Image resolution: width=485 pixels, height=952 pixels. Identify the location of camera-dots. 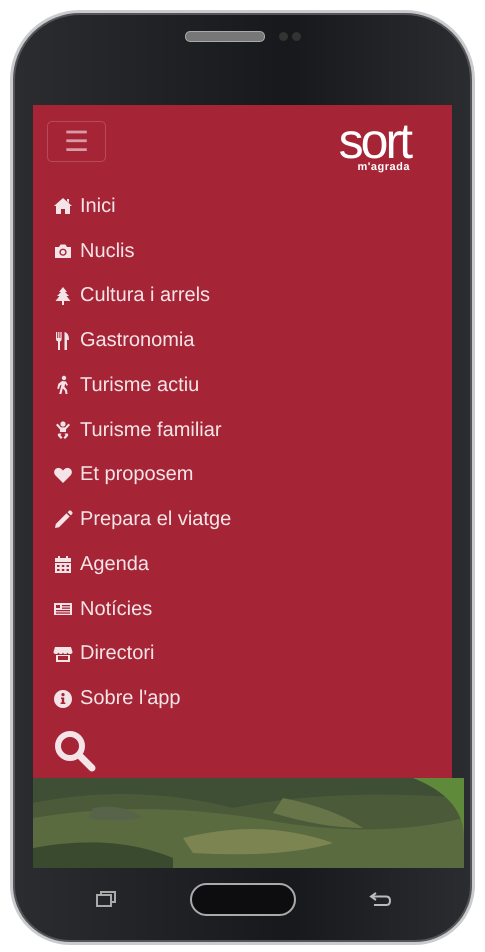
(289, 36).